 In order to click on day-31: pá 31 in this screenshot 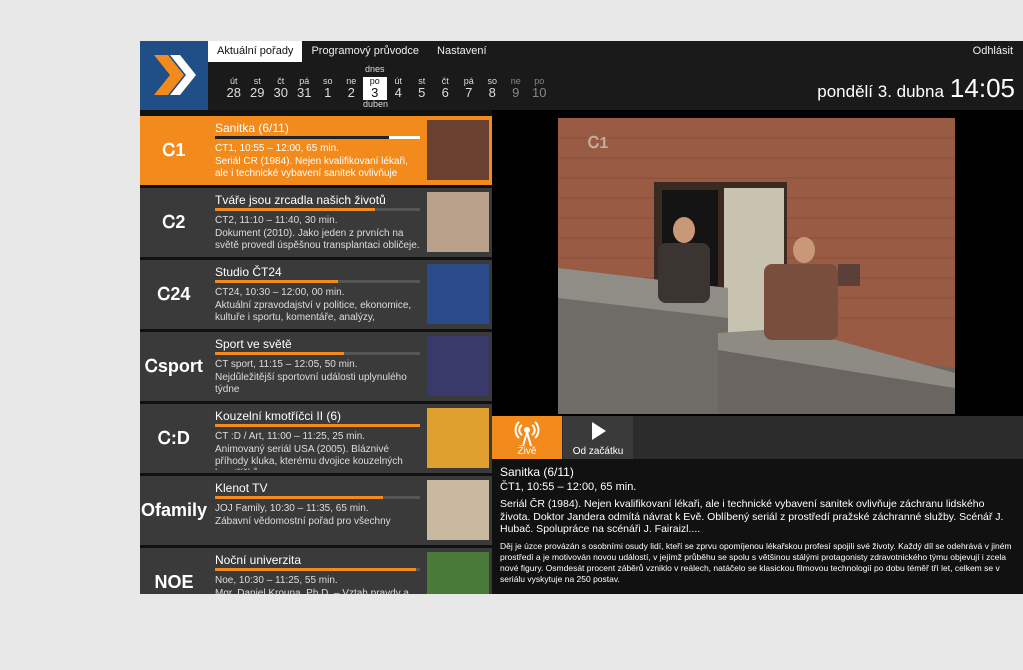, I will do `click(305, 86)`.